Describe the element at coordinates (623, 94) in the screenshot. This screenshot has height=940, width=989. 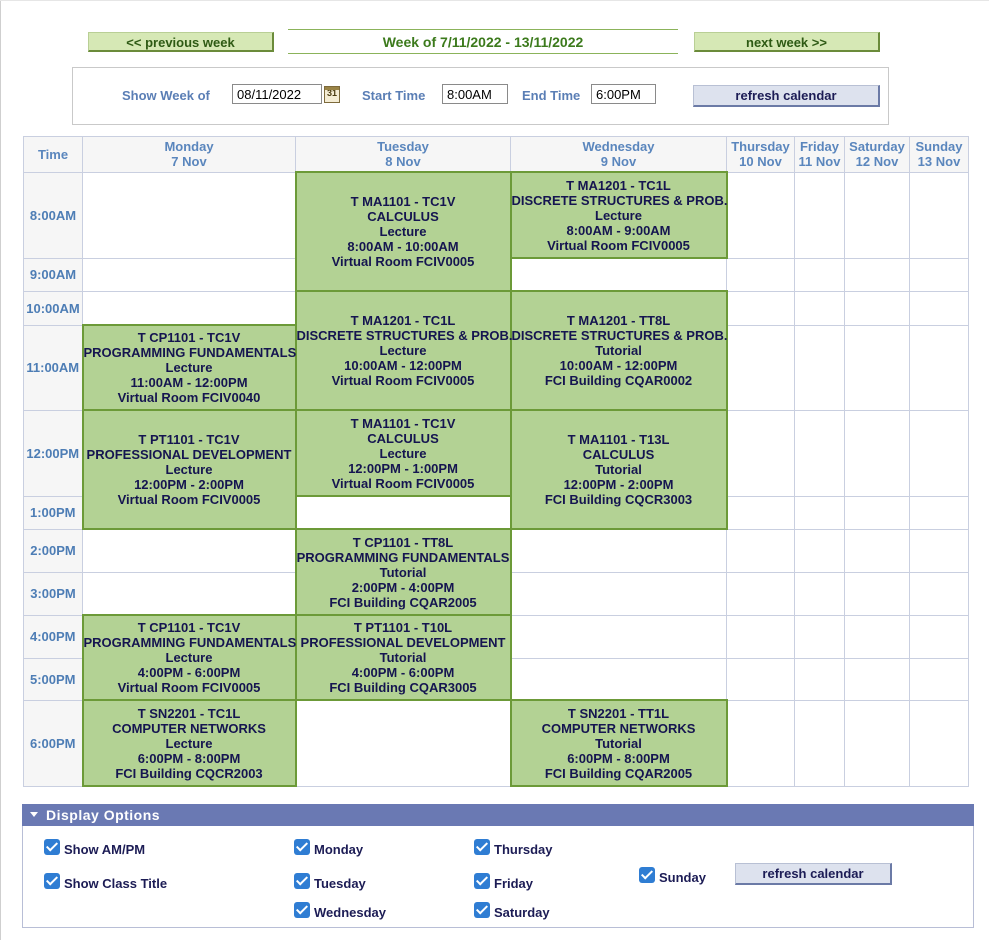
I see `end-time-input` at that location.